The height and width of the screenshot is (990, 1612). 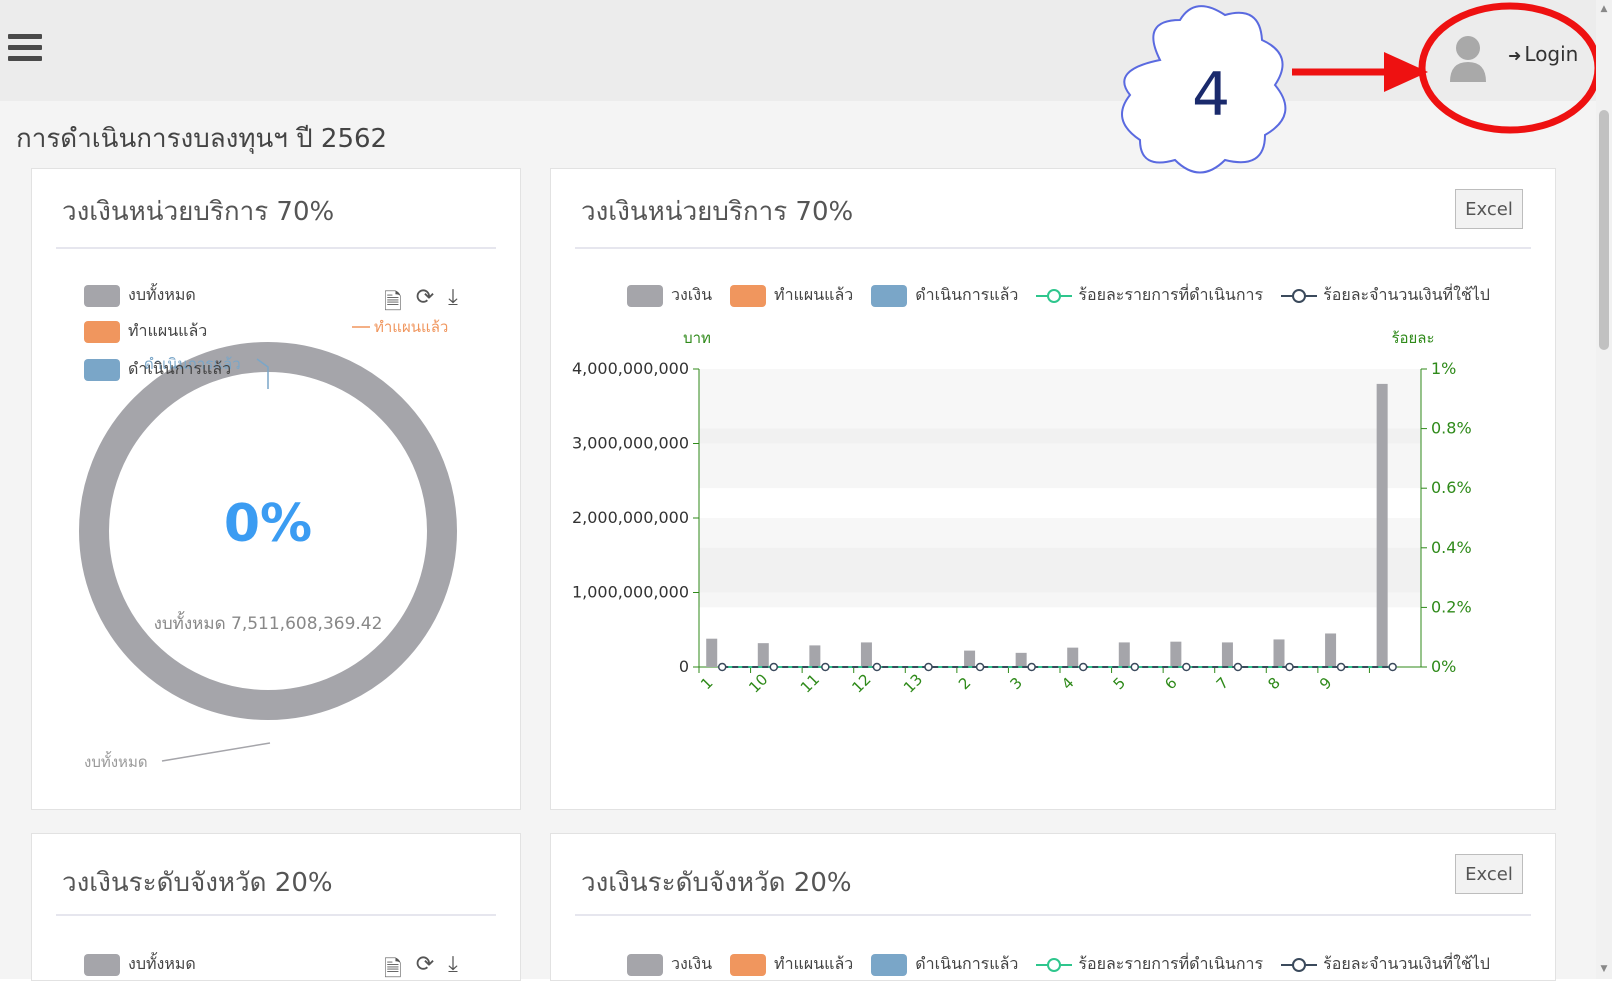 What do you see at coordinates (692, 963) in the screenshot?
I see `legend-label: วงเงิน` at bounding box center [692, 963].